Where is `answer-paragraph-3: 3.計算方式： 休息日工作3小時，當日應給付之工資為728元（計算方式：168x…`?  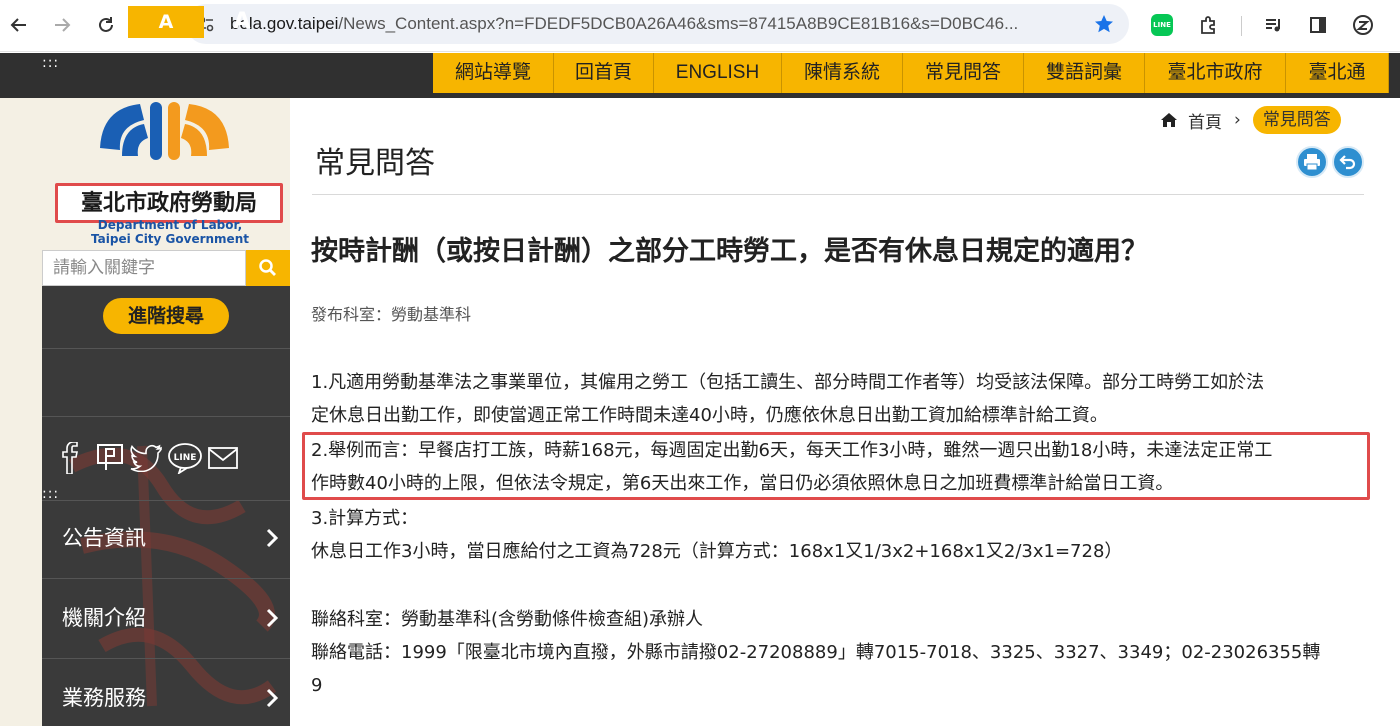
answer-paragraph-3: 3.計算方式： 休息日工作3小時，當日應給付之工資為728元（計算方式：168x… is located at coordinates (838, 535).